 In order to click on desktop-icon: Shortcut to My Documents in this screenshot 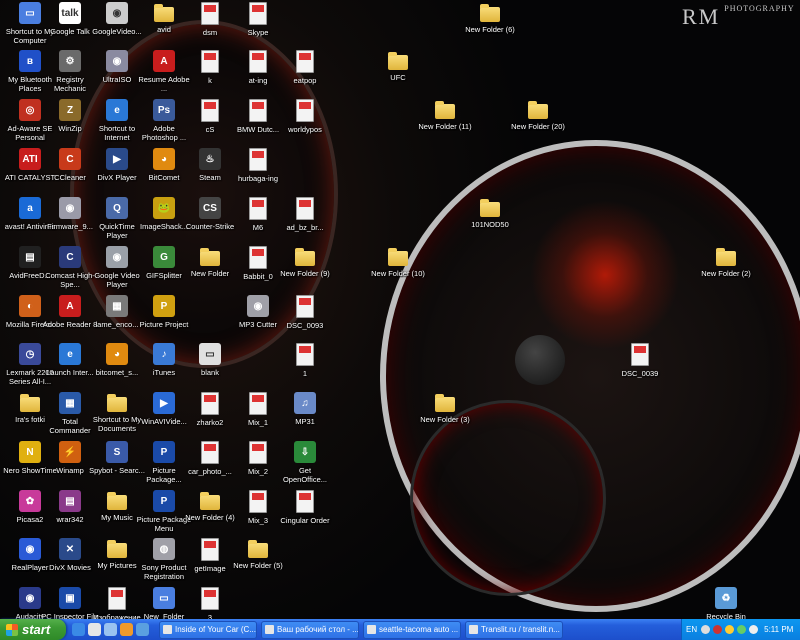, I will do `click(117, 412)`.